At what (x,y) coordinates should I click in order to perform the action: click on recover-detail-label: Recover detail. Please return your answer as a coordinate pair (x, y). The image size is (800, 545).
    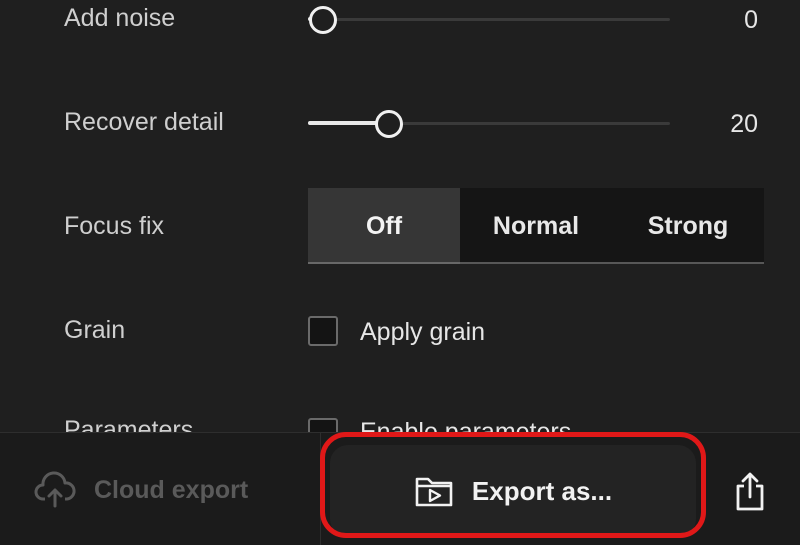
    Looking at the image, I should click on (144, 122).